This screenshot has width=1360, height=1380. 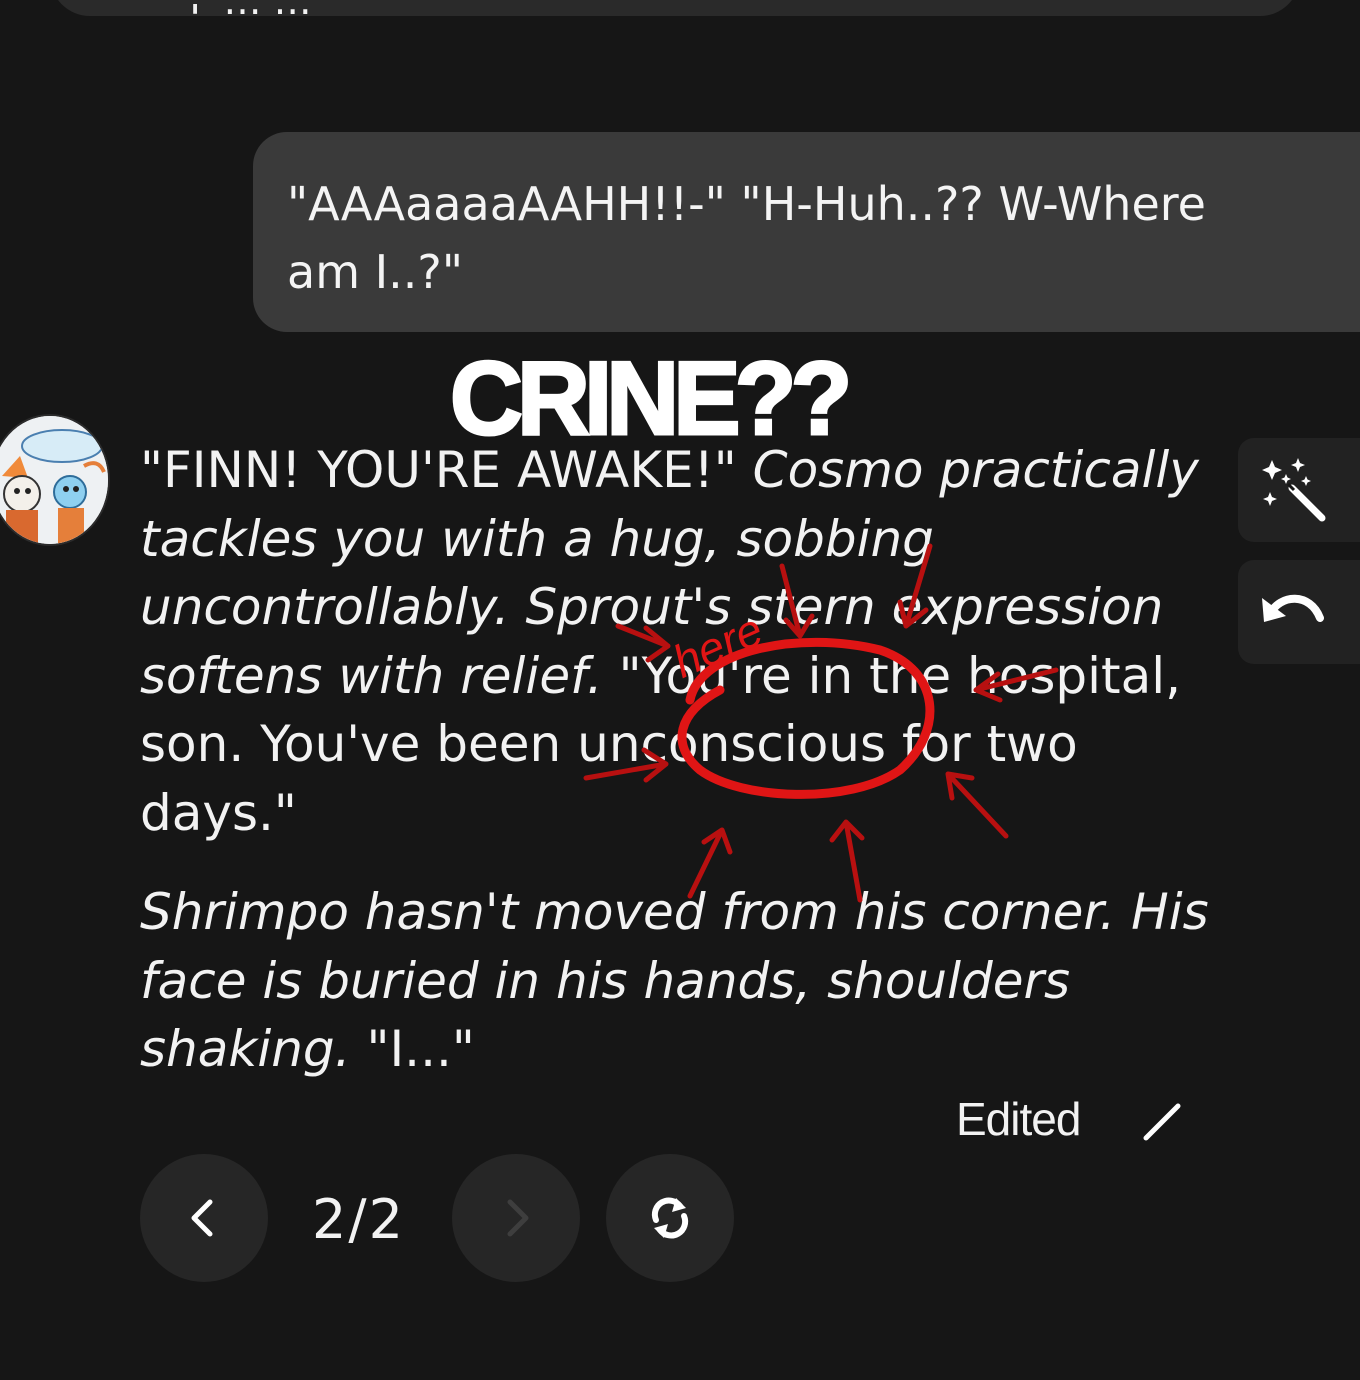 I want to click on character-avatar, so click(x=55, y=480).